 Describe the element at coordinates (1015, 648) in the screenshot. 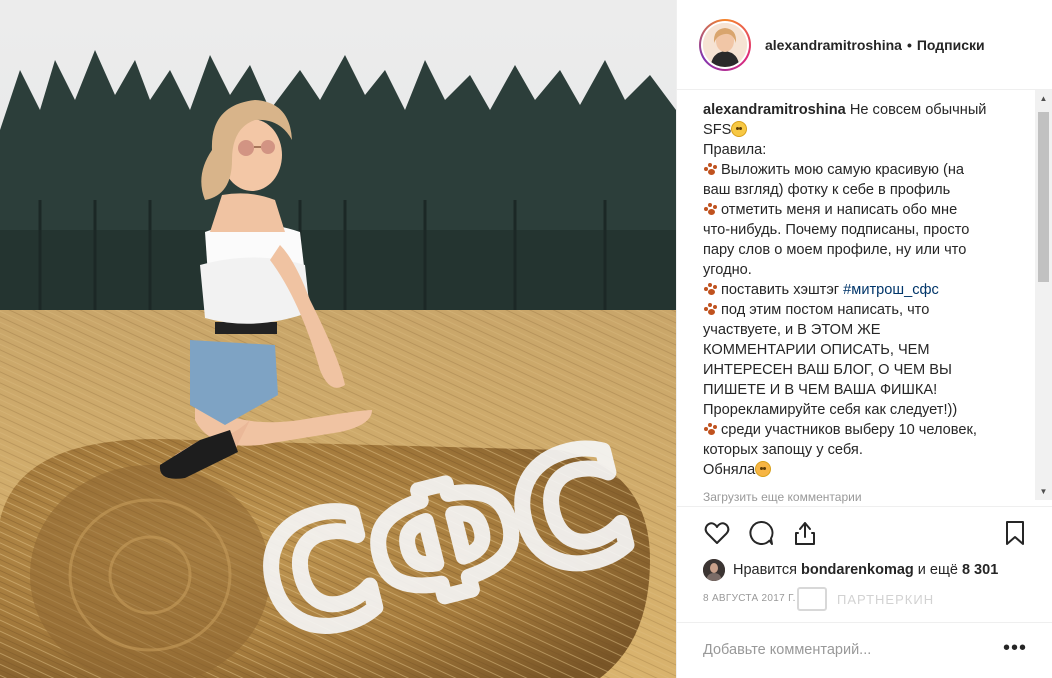

I see `more-icon: •••` at that location.